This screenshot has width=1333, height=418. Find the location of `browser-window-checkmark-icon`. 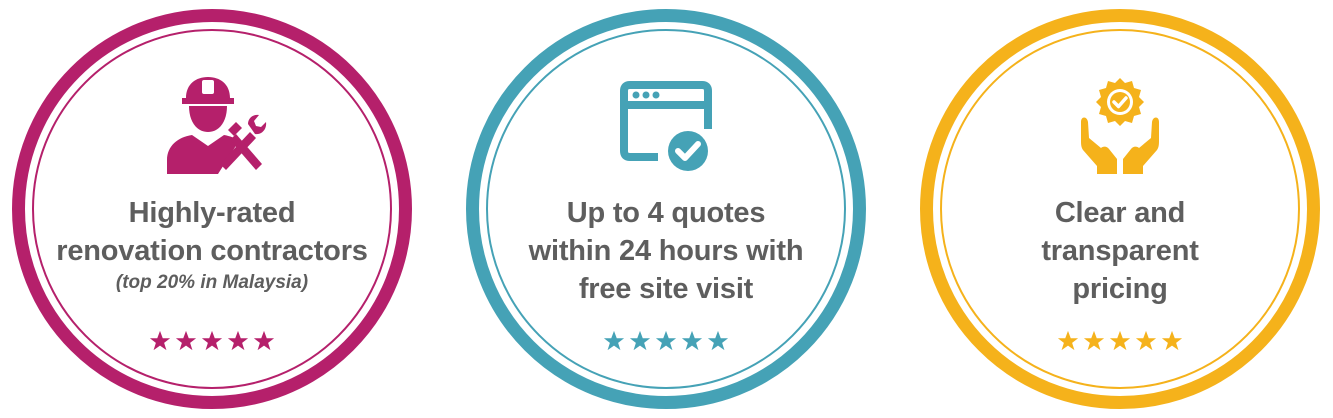

browser-window-checkmark-icon is located at coordinates (666, 127).